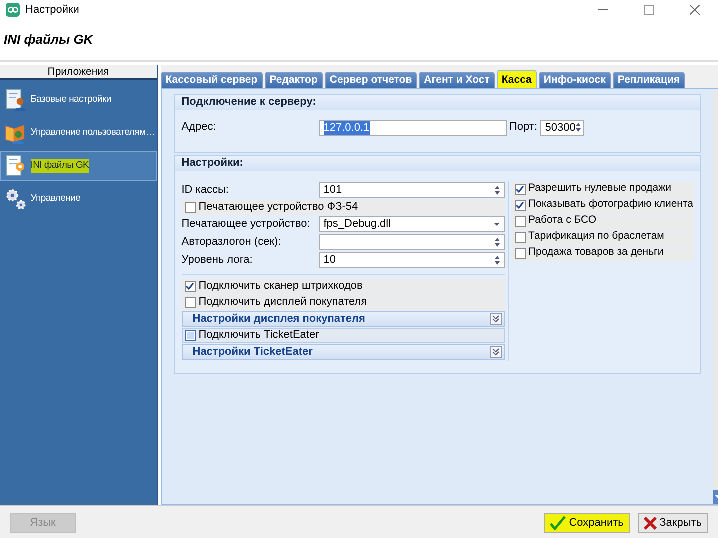  I want to click on tab: Агент и Хост, so click(457, 80).